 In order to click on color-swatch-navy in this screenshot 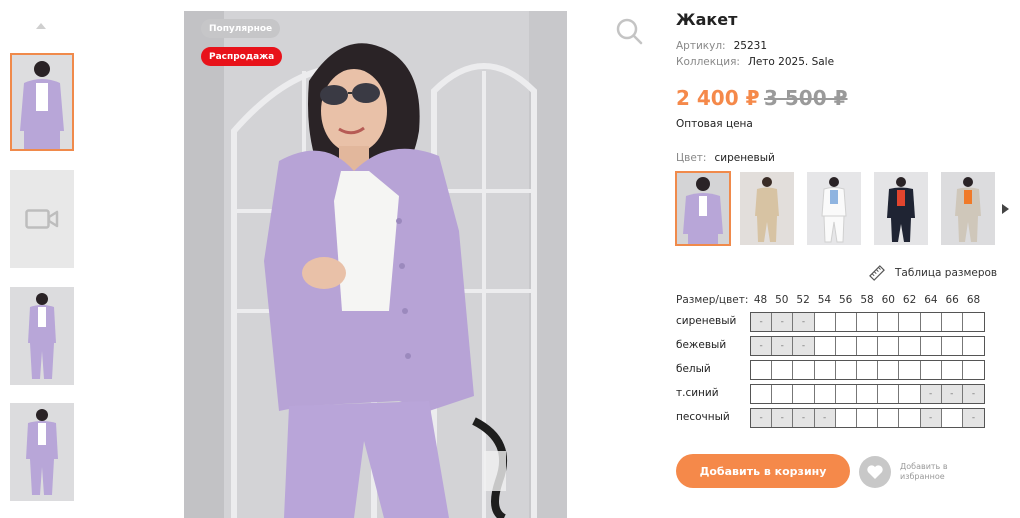, I will do `click(901, 208)`.